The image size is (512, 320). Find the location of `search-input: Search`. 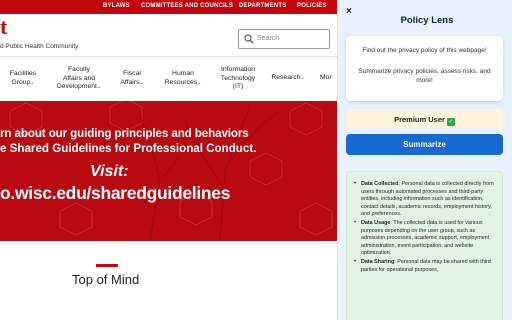

search-input: Search is located at coordinates (284, 39).